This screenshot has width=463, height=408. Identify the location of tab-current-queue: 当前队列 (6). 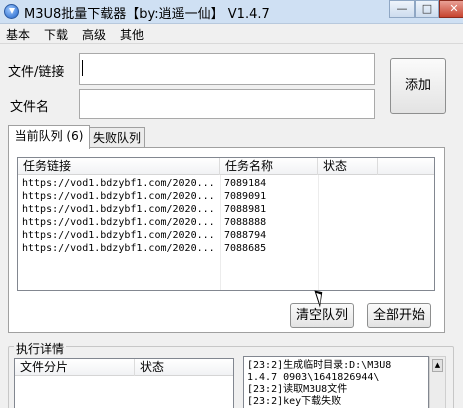
(49, 137).